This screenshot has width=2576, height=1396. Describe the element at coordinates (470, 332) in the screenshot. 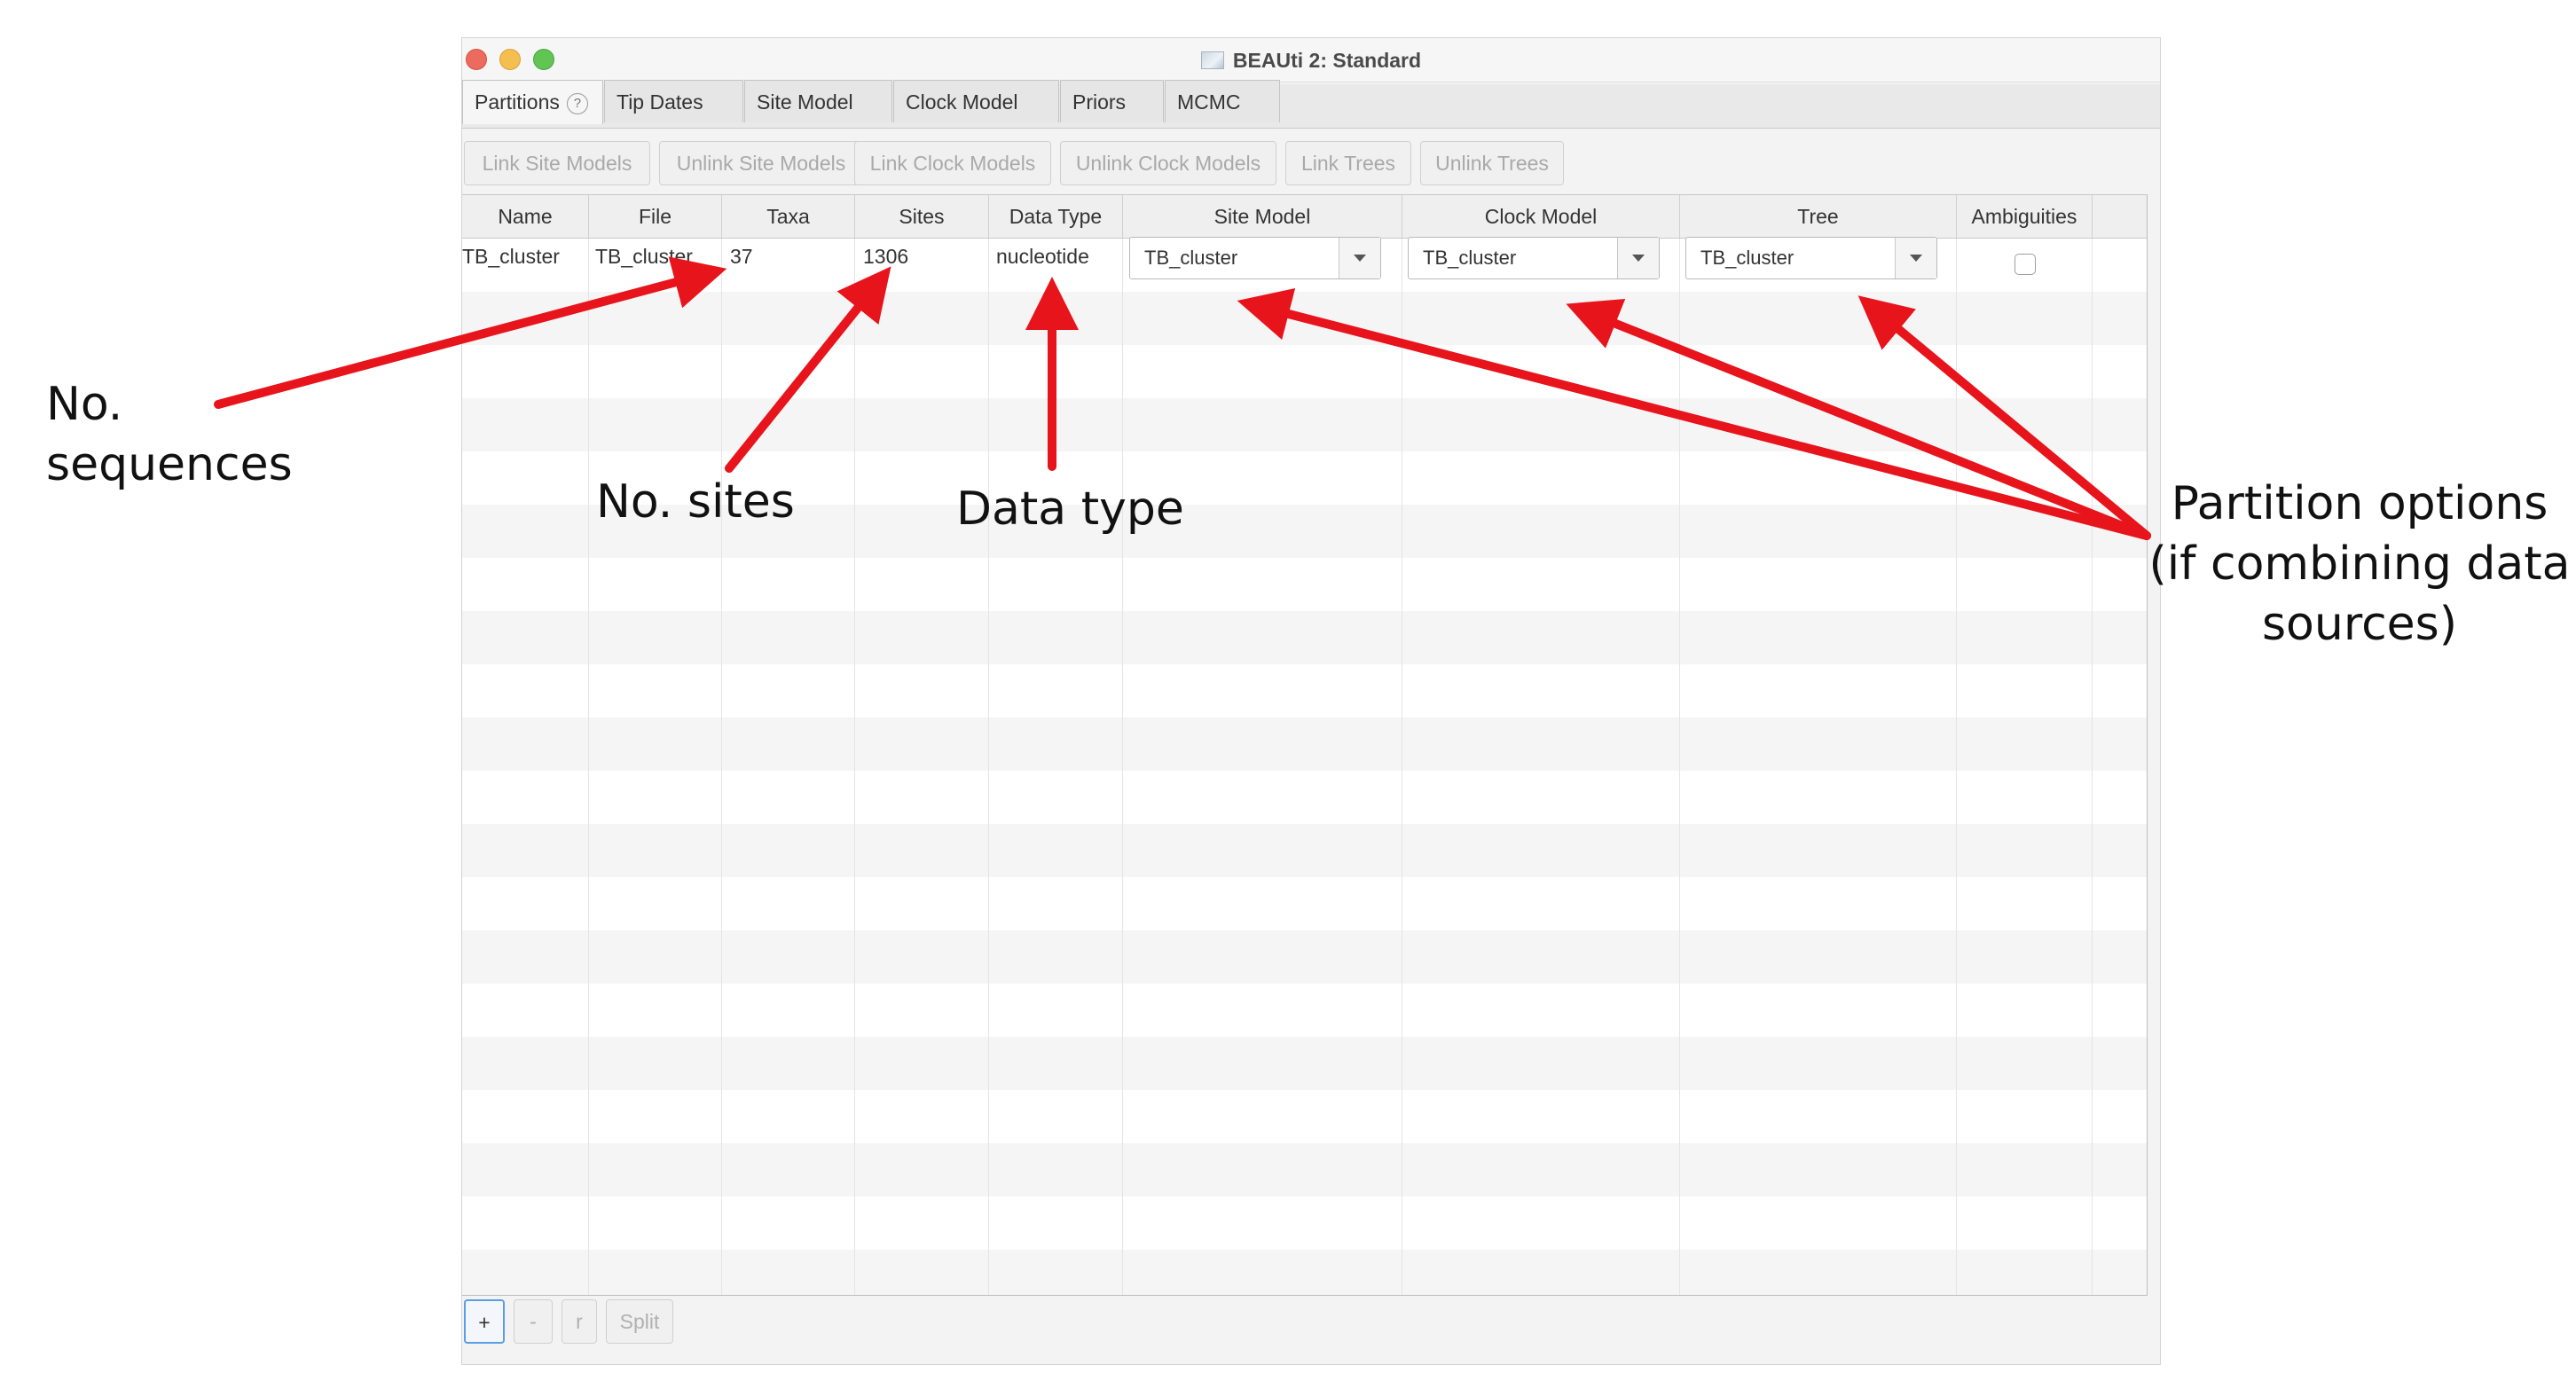

I see `arrow-sequences` at that location.